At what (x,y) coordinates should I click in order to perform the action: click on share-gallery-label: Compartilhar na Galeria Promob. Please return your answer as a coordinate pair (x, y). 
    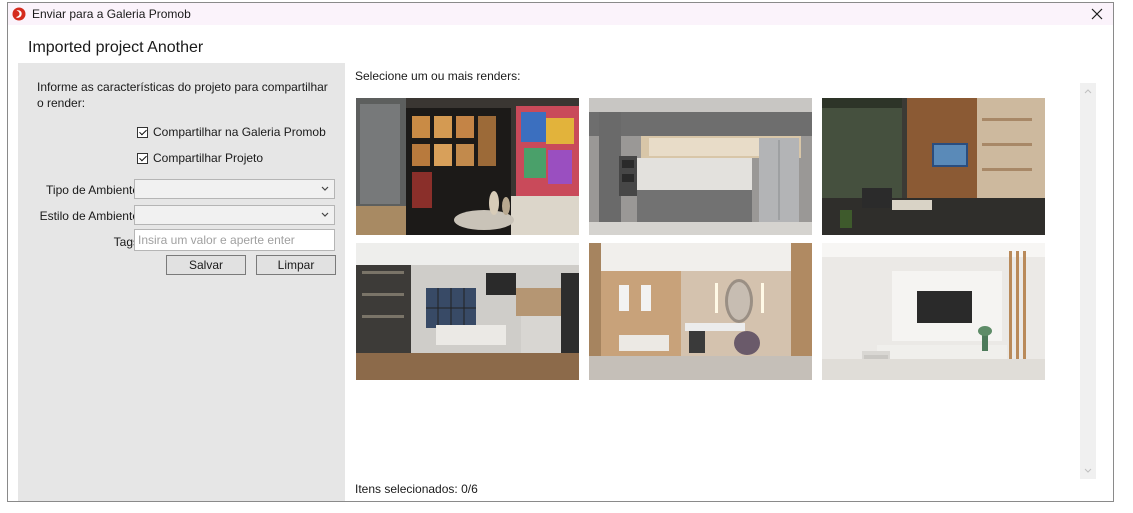
    Looking at the image, I should click on (239, 132).